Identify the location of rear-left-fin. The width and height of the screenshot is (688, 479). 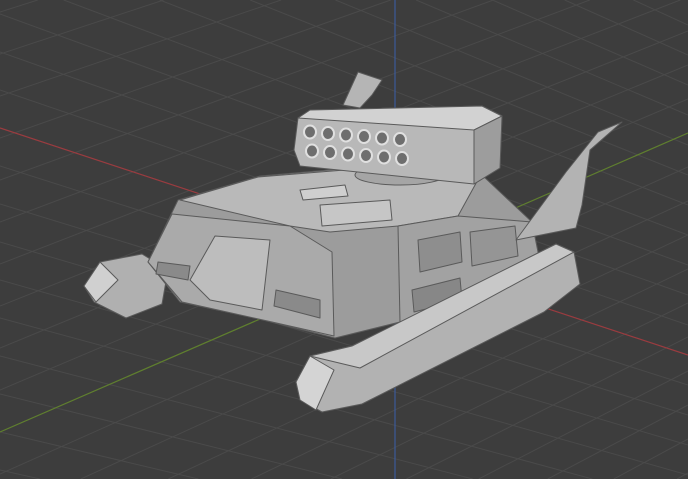
(362, 90).